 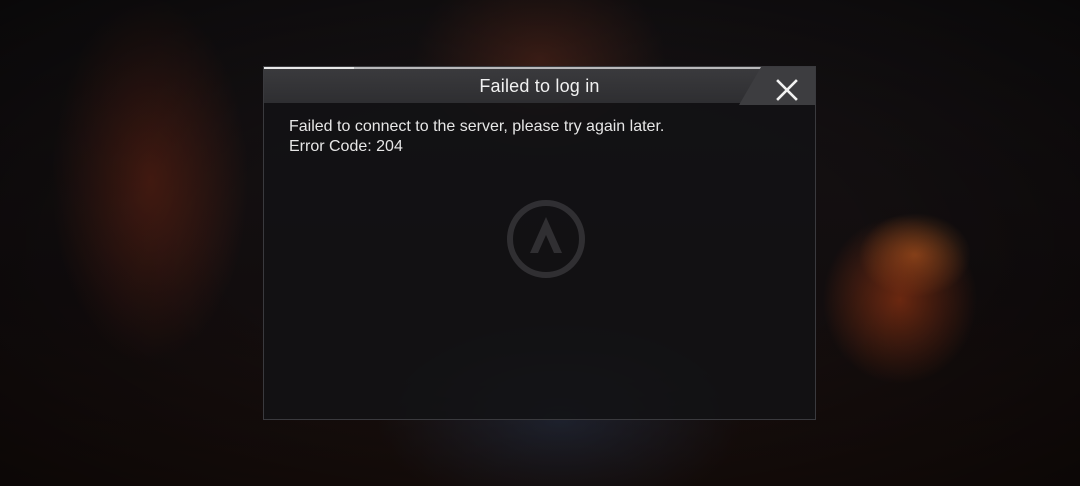 I want to click on header-accent-line, so click(x=309, y=68).